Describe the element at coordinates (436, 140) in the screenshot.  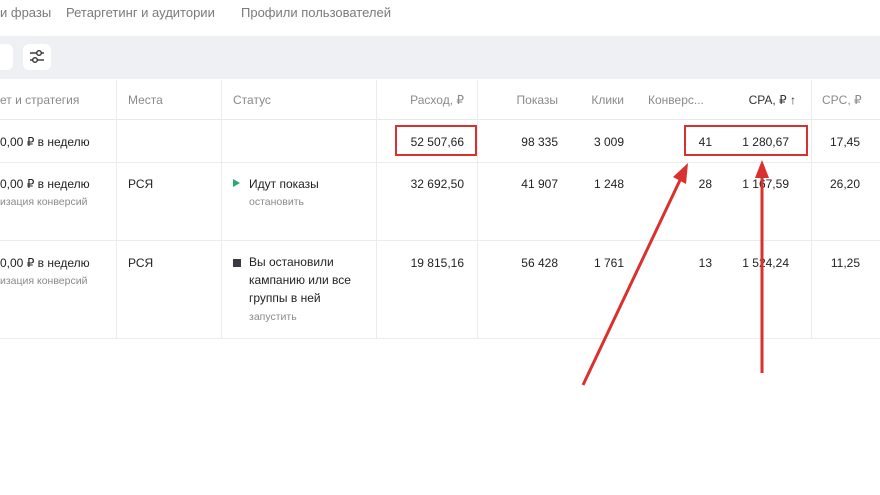
I see `spend-highlight-box` at that location.